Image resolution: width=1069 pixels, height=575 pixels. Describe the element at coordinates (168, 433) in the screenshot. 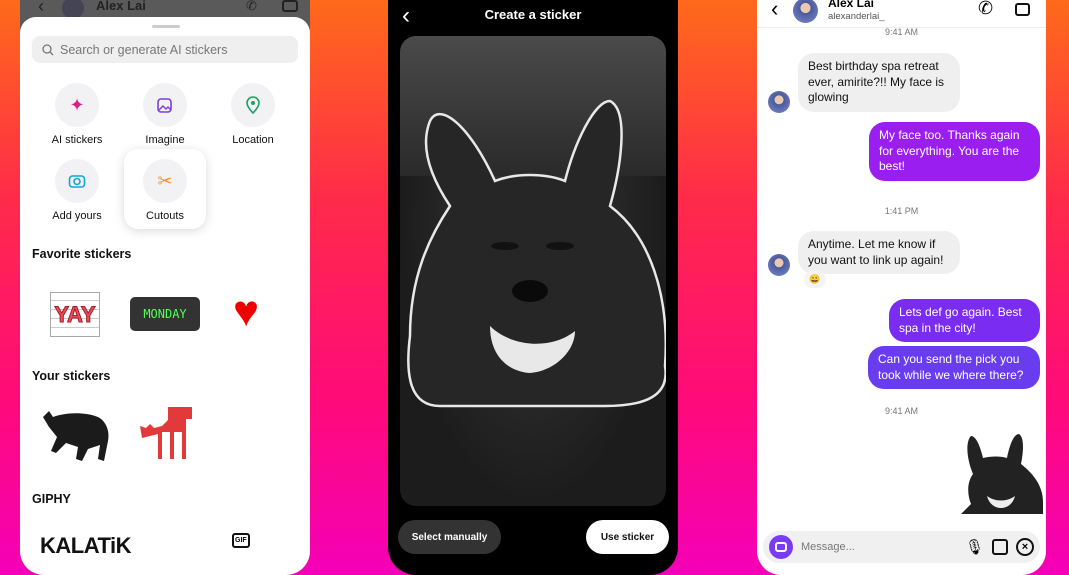

I see `sticker-red-cat` at that location.